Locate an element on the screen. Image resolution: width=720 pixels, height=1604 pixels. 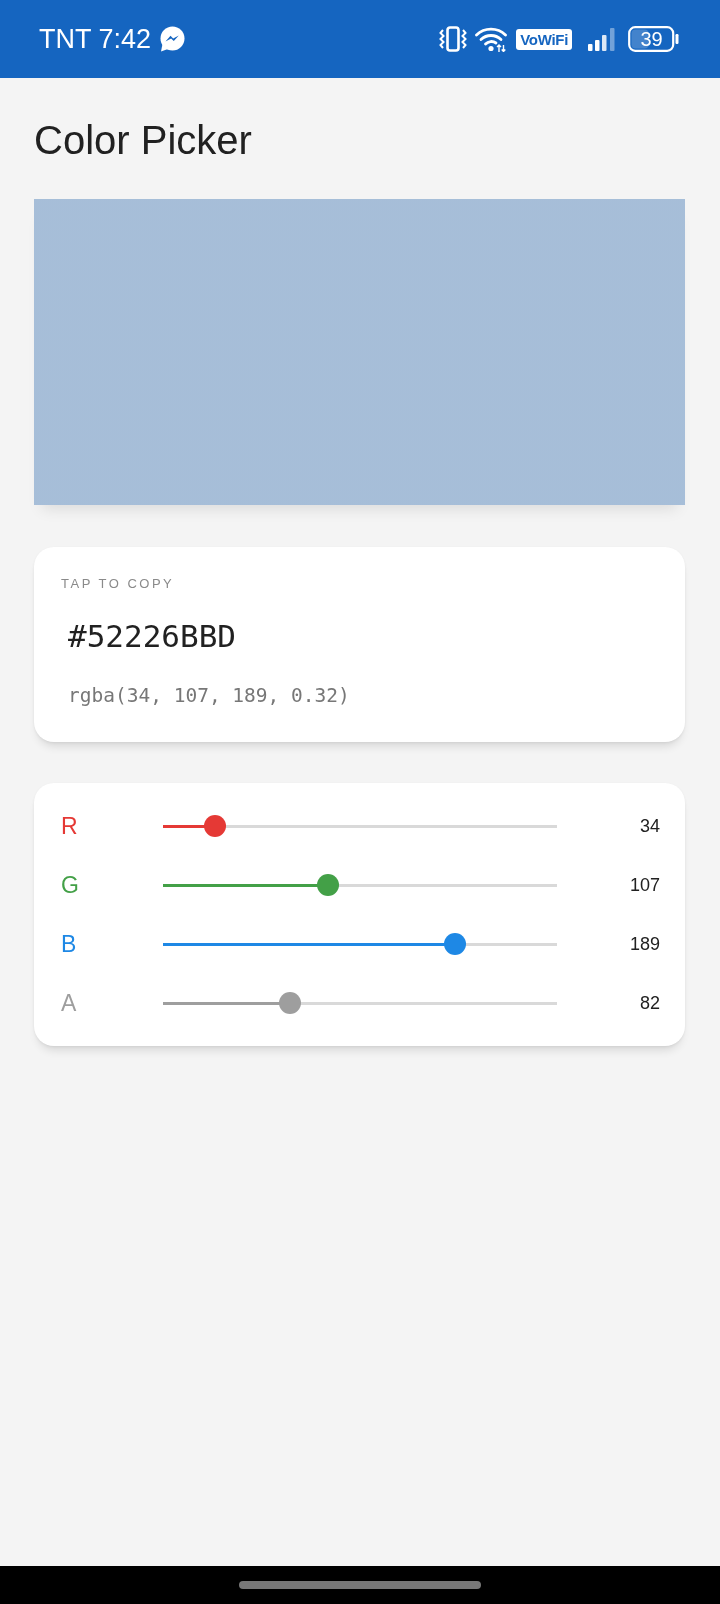
channel-value: 189 is located at coordinates (644, 944).